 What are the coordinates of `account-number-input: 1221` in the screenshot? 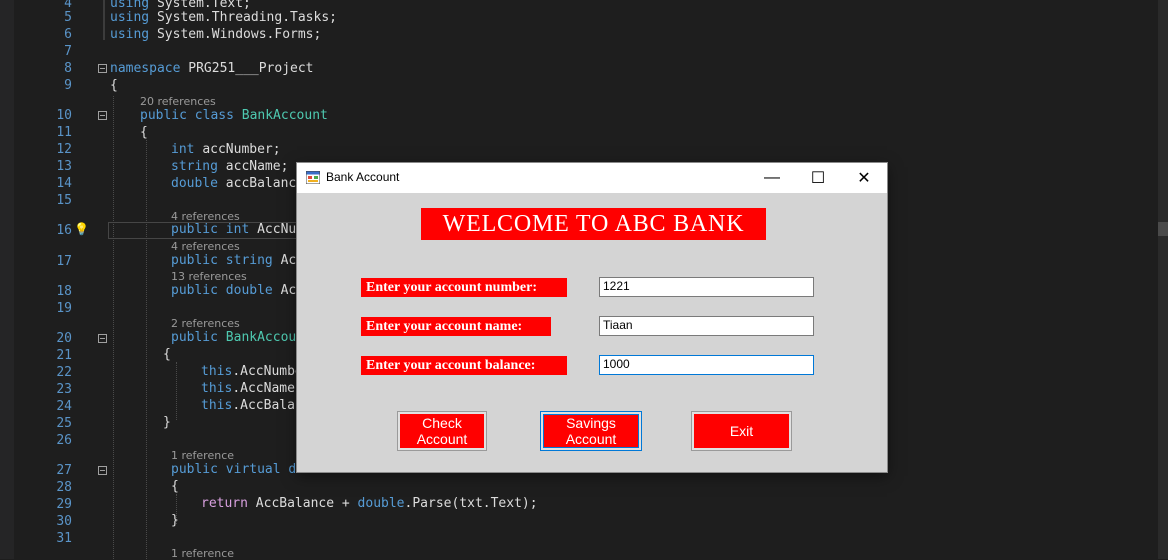 It's located at (706, 287).